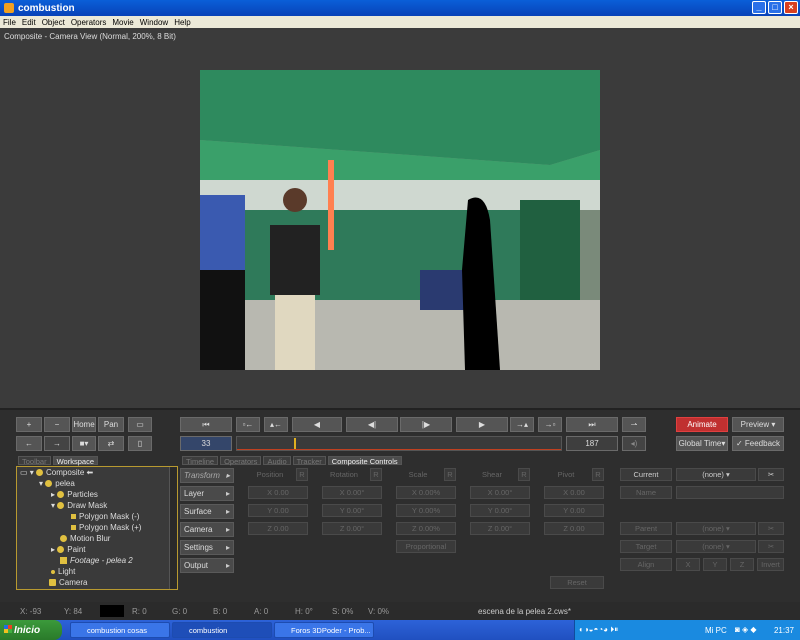 This screenshot has height=640, width=800. I want to click on color-swatch-dropdown: ■▾, so click(84, 443).